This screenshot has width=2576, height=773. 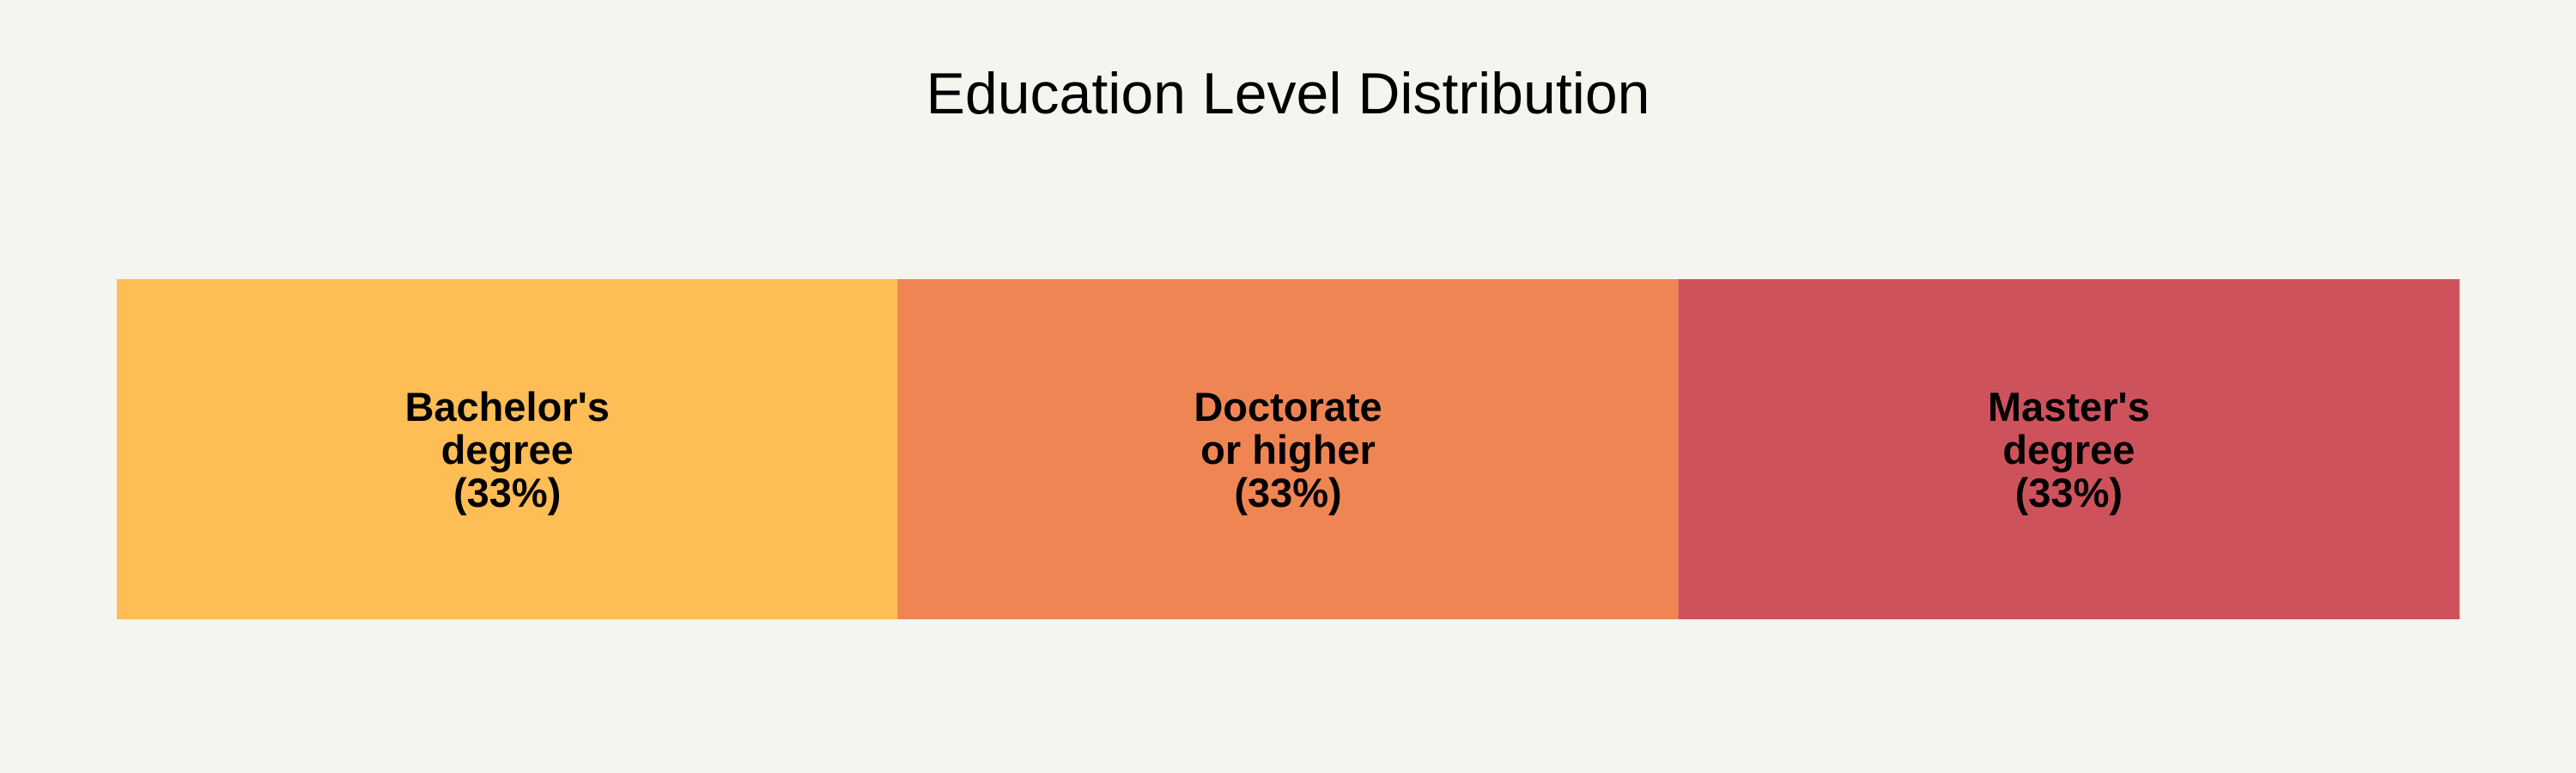 What do you see at coordinates (507, 406) in the screenshot?
I see `segment-label-line: Bachelor's` at bounding box center [507, 406].